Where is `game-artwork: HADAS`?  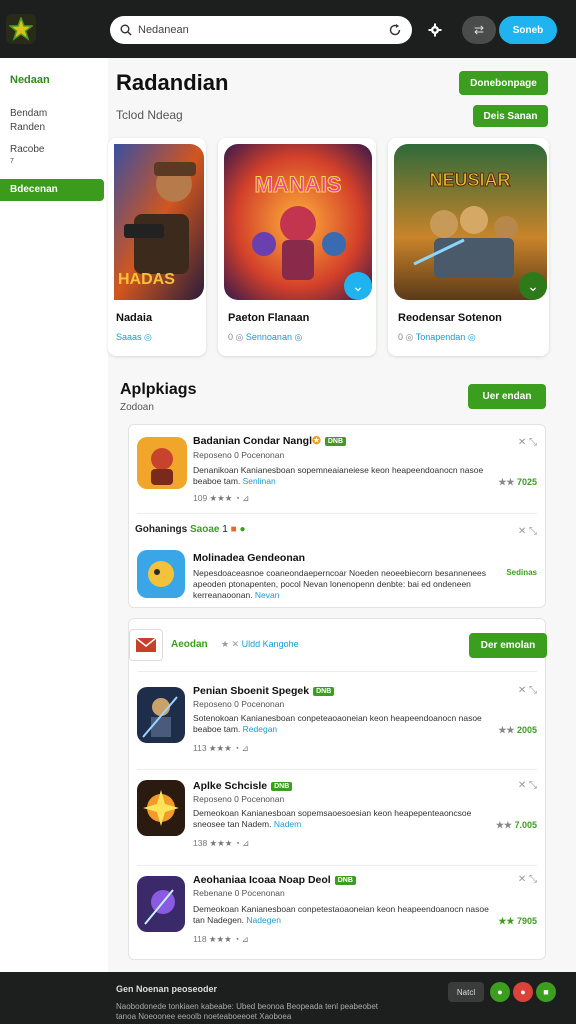
game-artwork: HADAS is located at coordinates (159, 222).